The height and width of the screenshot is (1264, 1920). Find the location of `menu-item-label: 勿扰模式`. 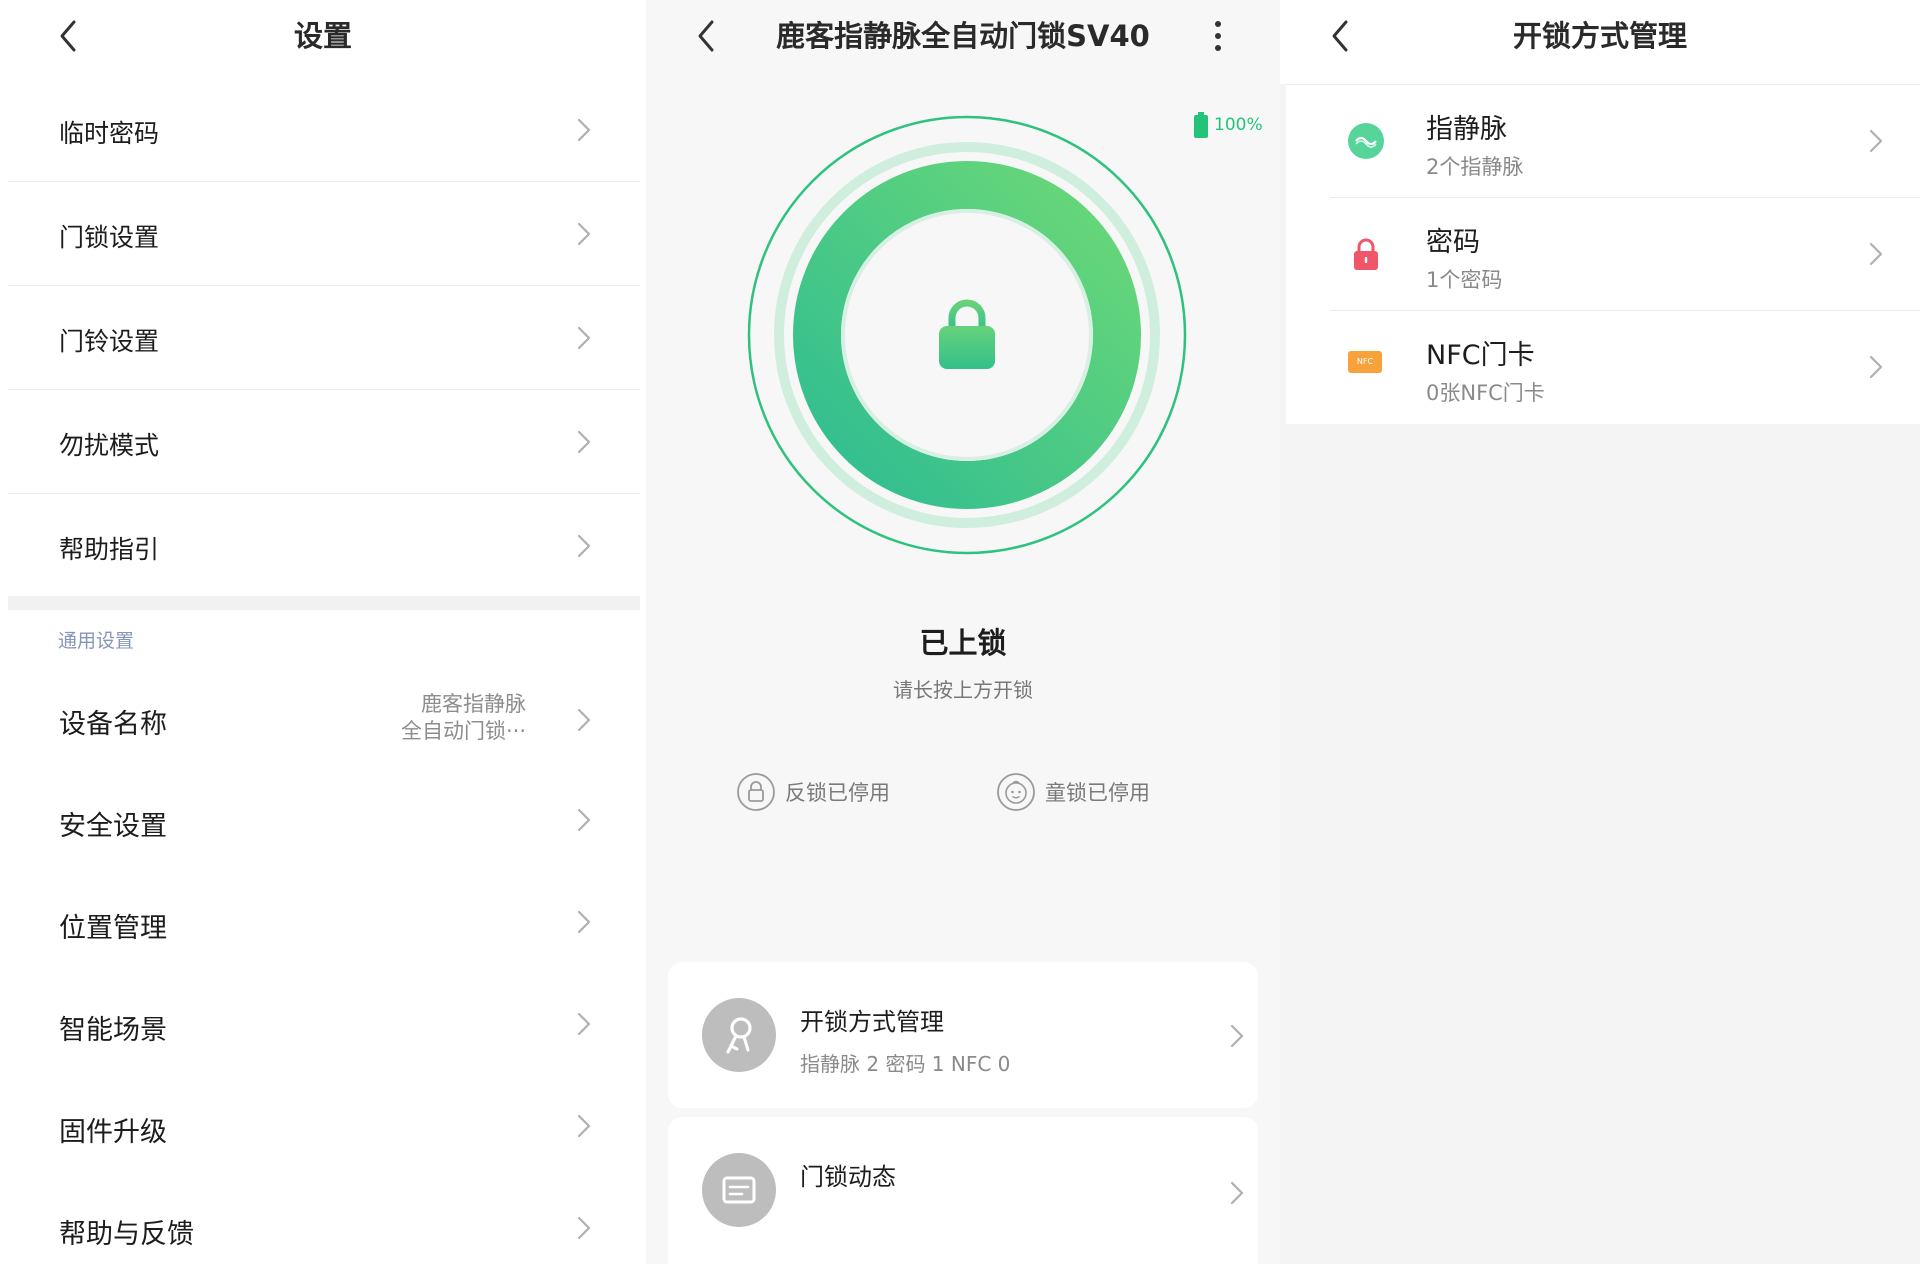

menu-item-label: 勿扰模式 is located at coordinates (109, 445).